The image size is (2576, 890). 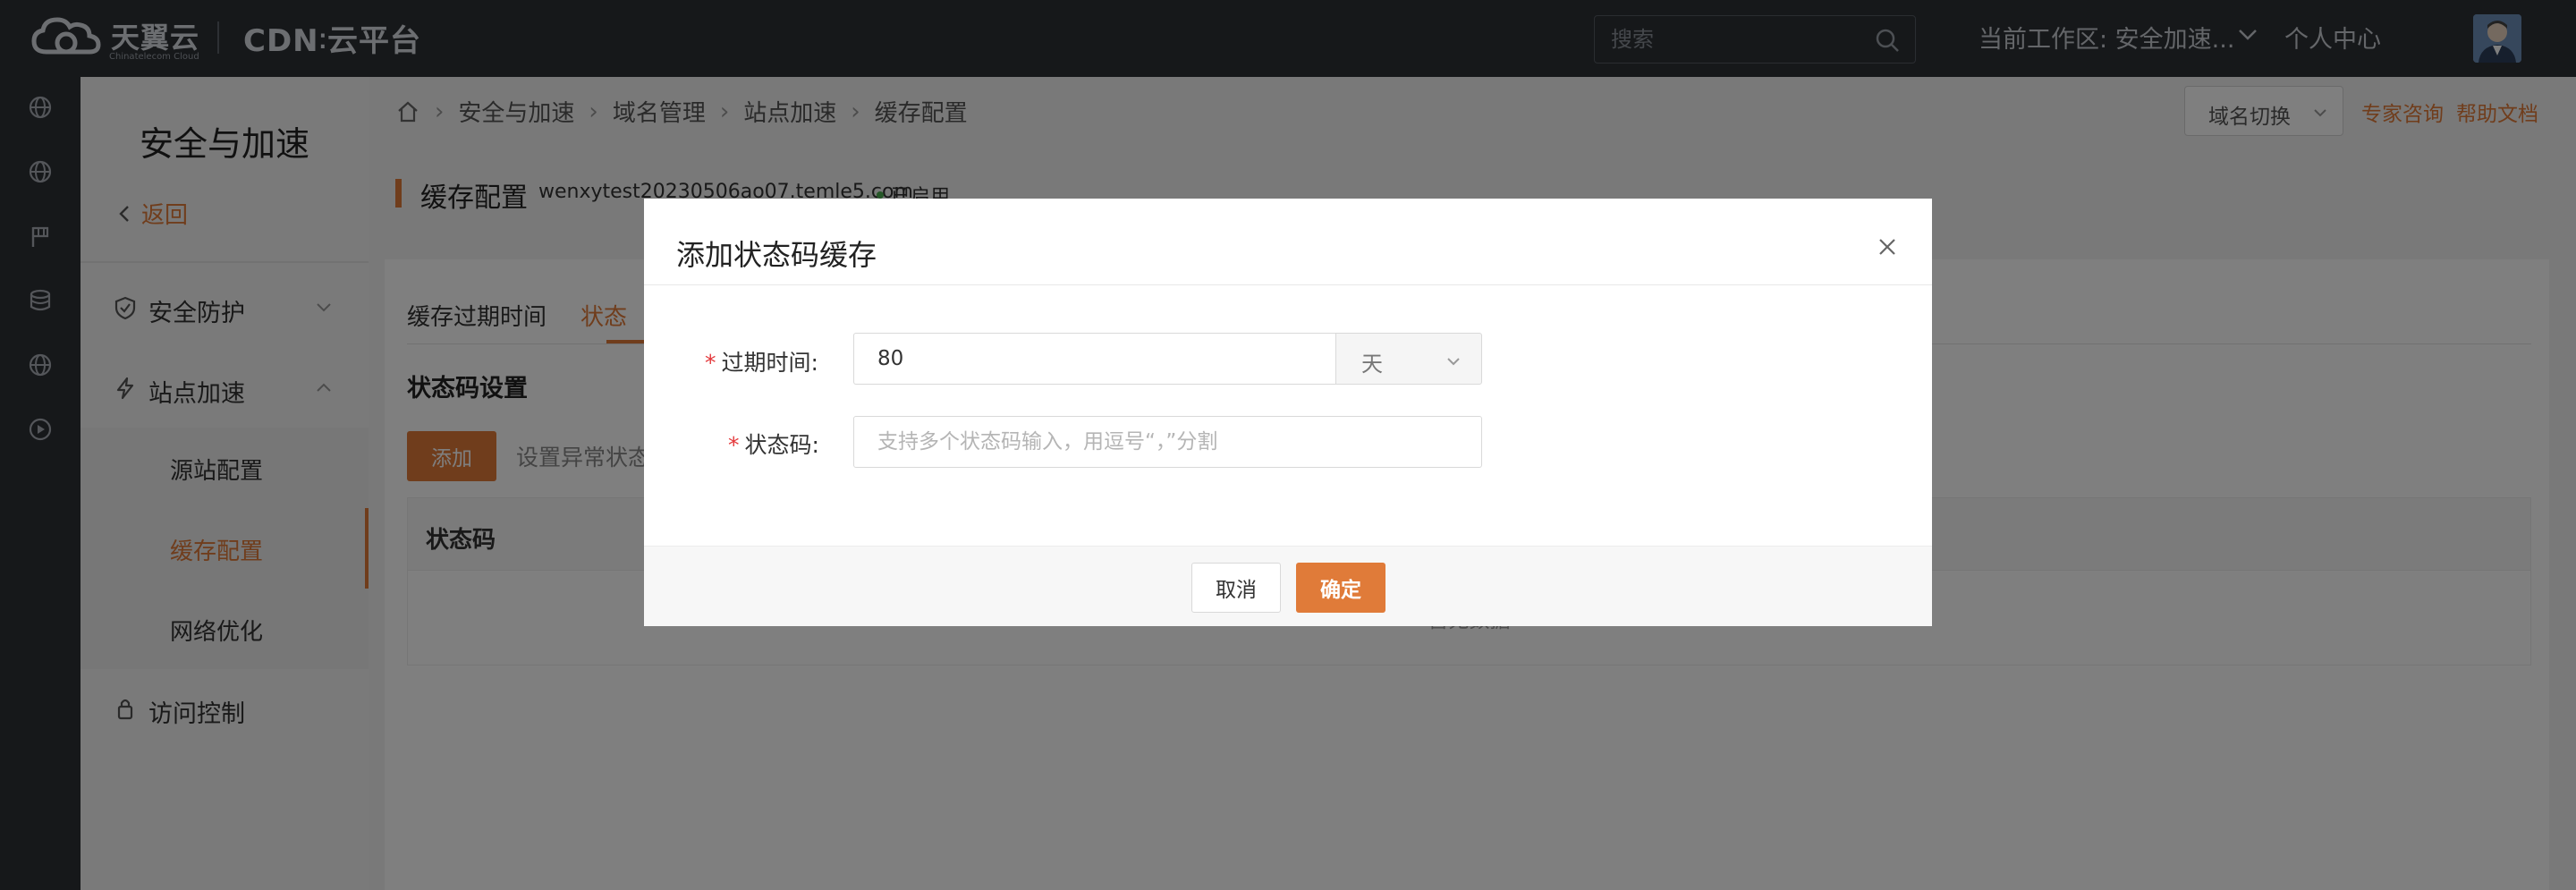 I want to click on expire-time-label: * 过期时间:, so click(x=761, y=361).